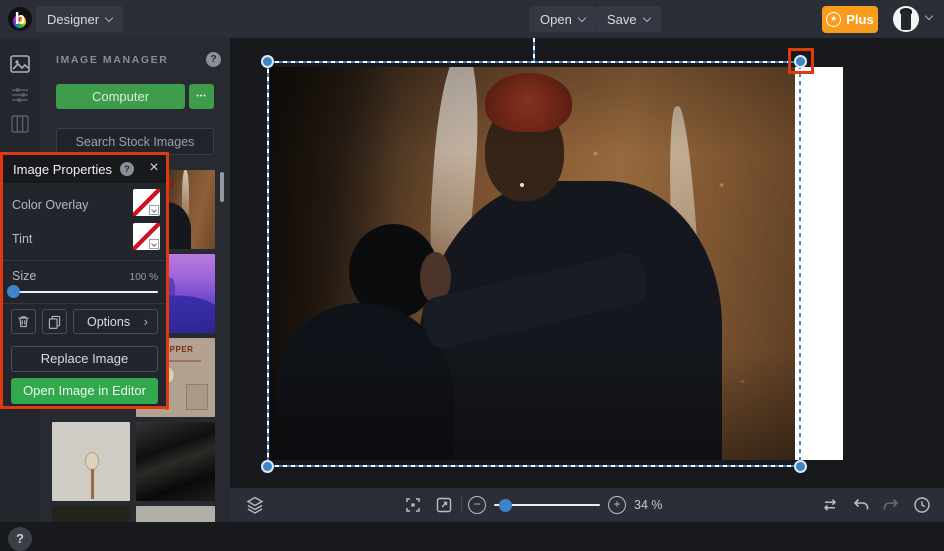 The image size is (944, 551). I want to click on redo-button, so click(891, 505).